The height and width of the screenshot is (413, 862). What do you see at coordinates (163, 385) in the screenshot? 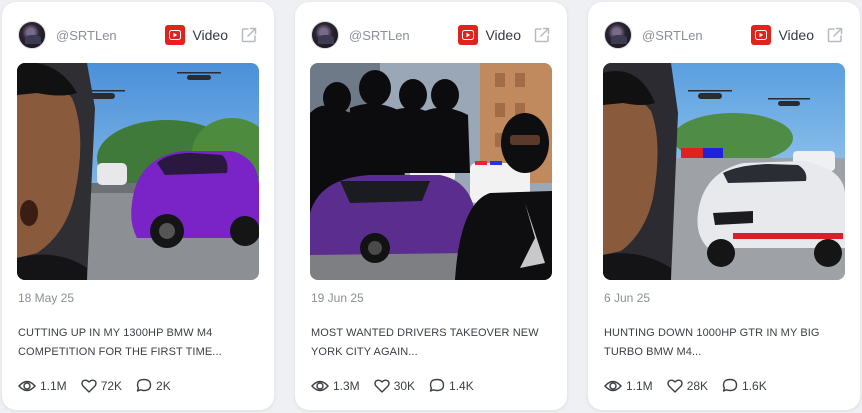
I see `comments-count: 2K` at bounding box center [163, 385].